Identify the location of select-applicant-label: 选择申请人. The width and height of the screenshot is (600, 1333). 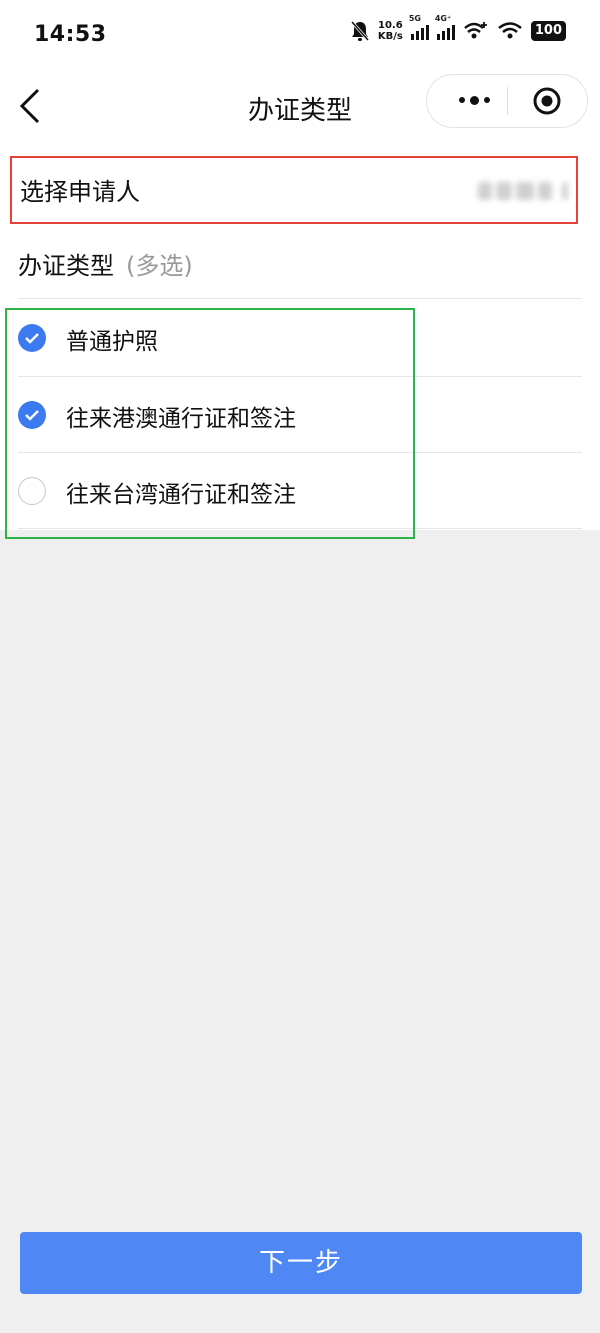
(80, 192).